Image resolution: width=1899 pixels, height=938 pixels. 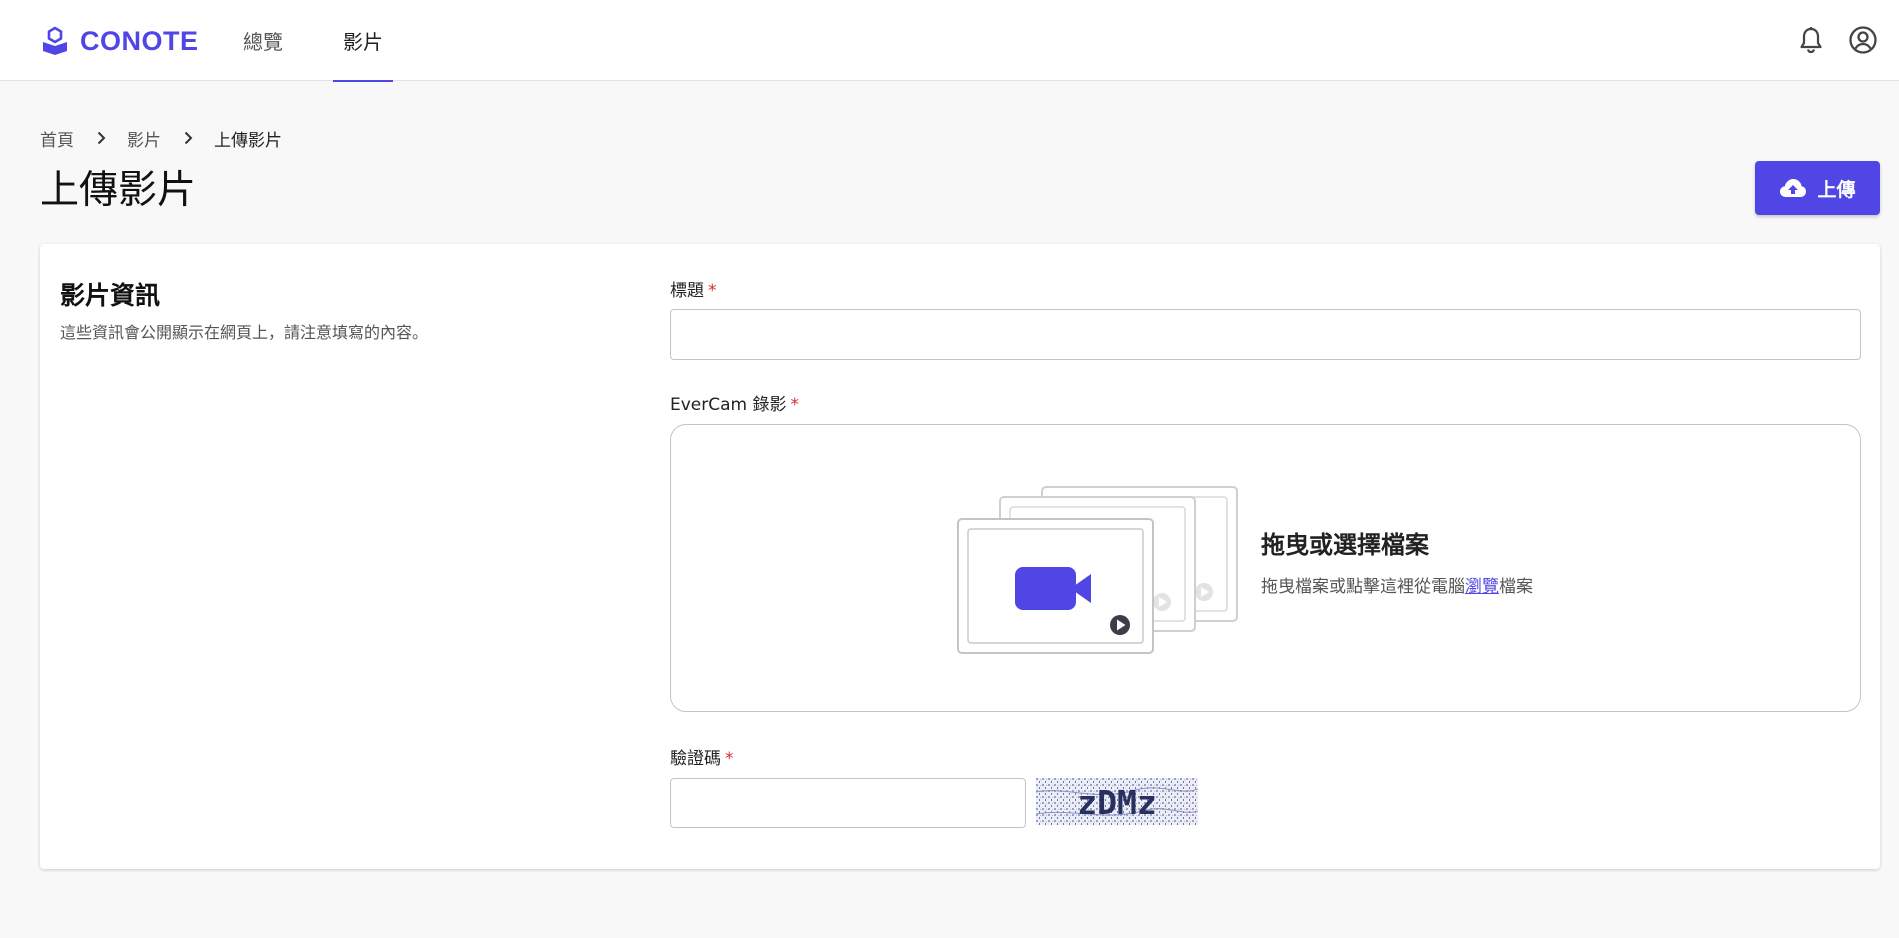 I want to click on dropzone-subtitle-after: 檔案, so click(x=1516, y=587).